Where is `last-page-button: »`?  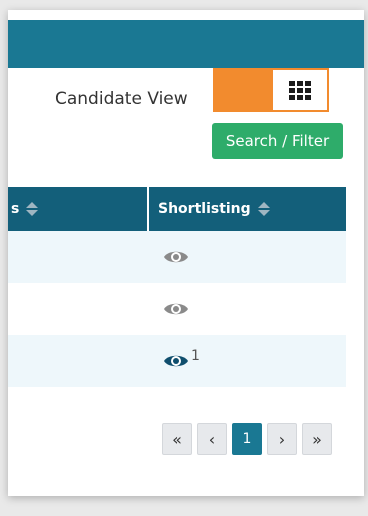 last-page-button: » is located at coordinates (317, 439).